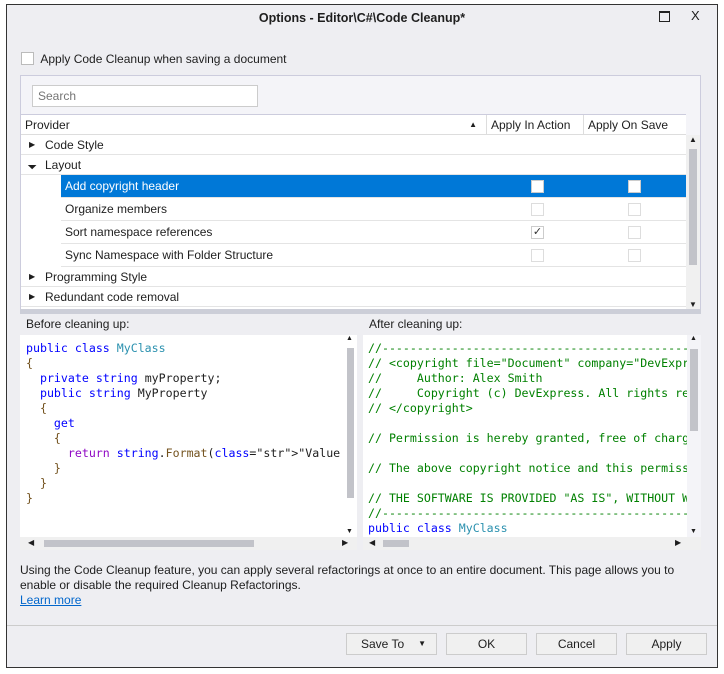 The image size is (724, 674). Describe the element at coordinates (455, 378) in the screenshot. I see `code-line: // Author: Alex Smith` at that location.